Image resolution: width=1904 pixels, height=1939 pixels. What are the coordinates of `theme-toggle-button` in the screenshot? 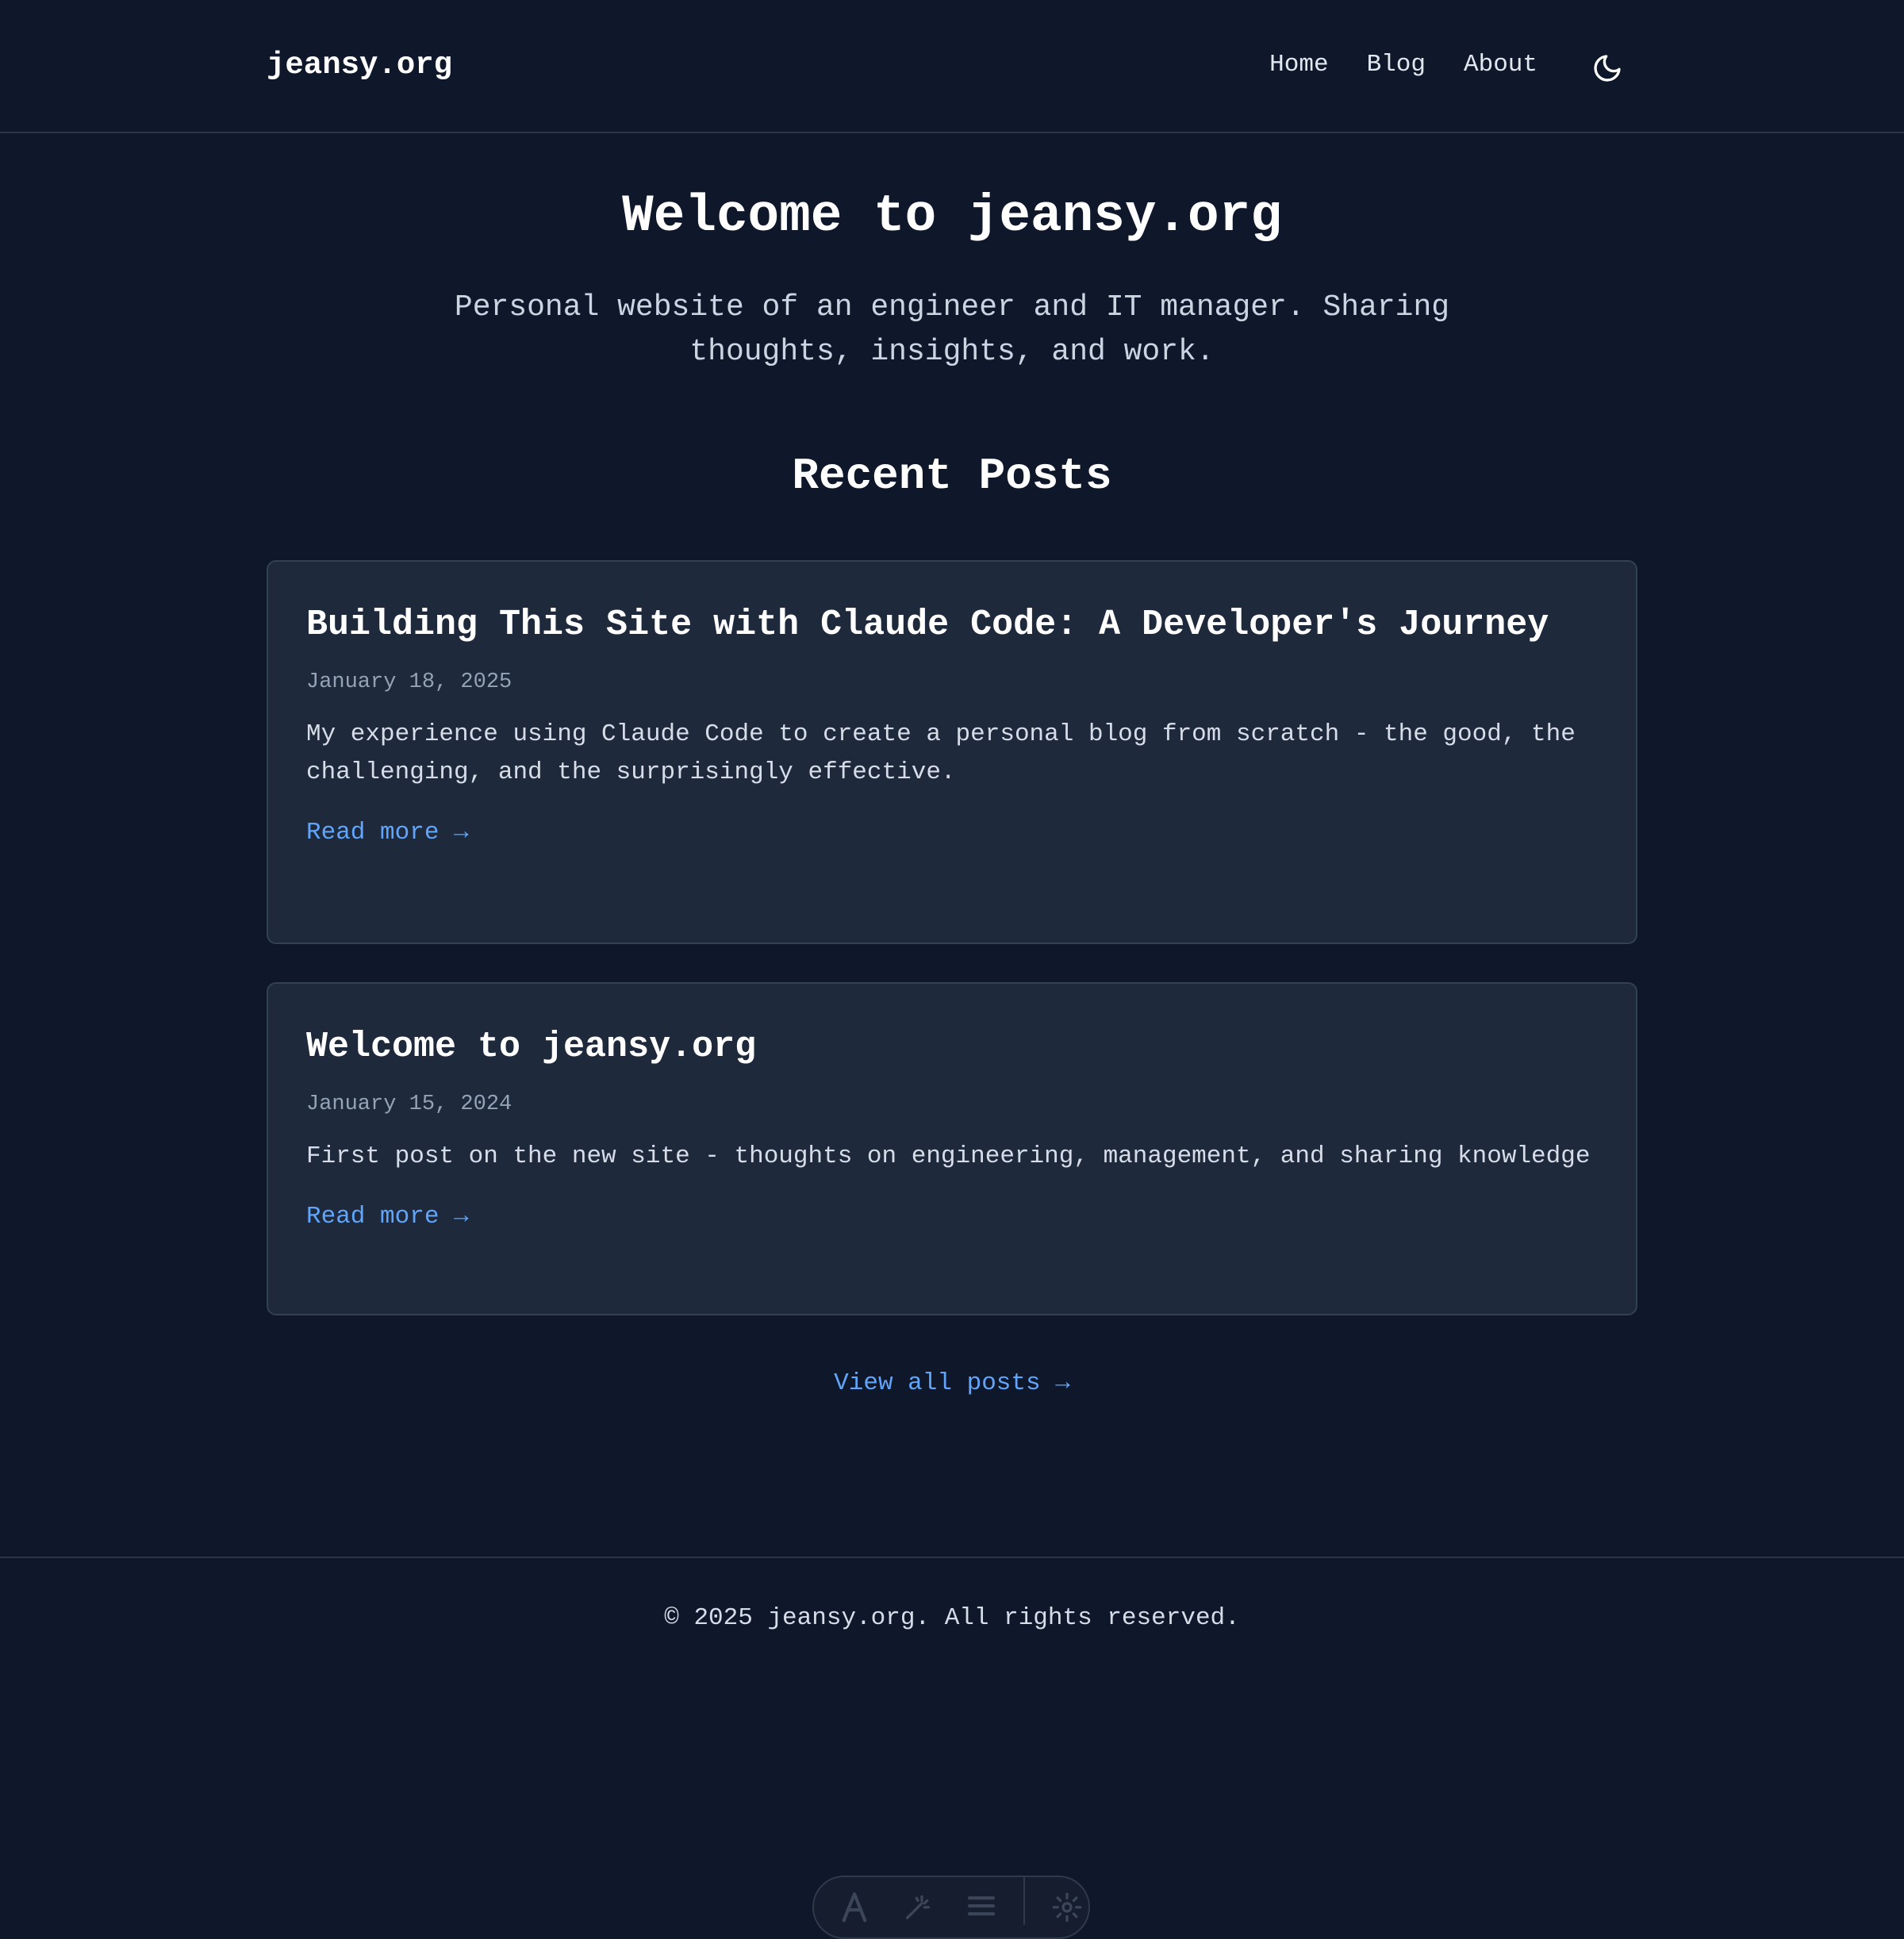 It's located at (1607, 68).